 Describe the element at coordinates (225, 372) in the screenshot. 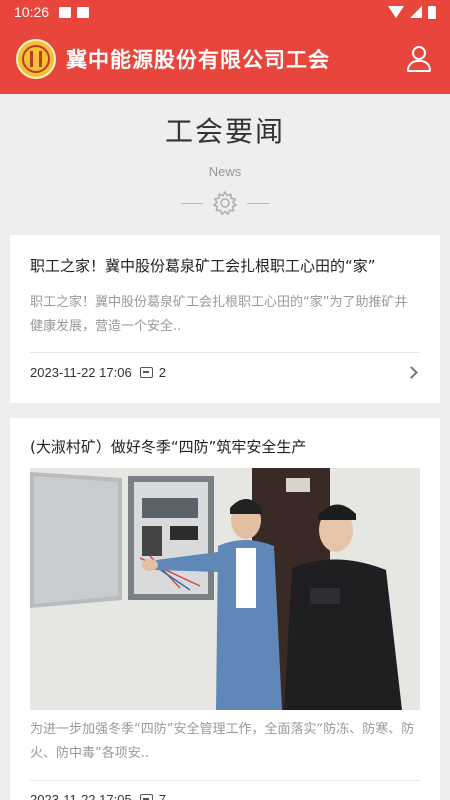

I see `article-meta: 2023-11-22 17:06 2` at that location.